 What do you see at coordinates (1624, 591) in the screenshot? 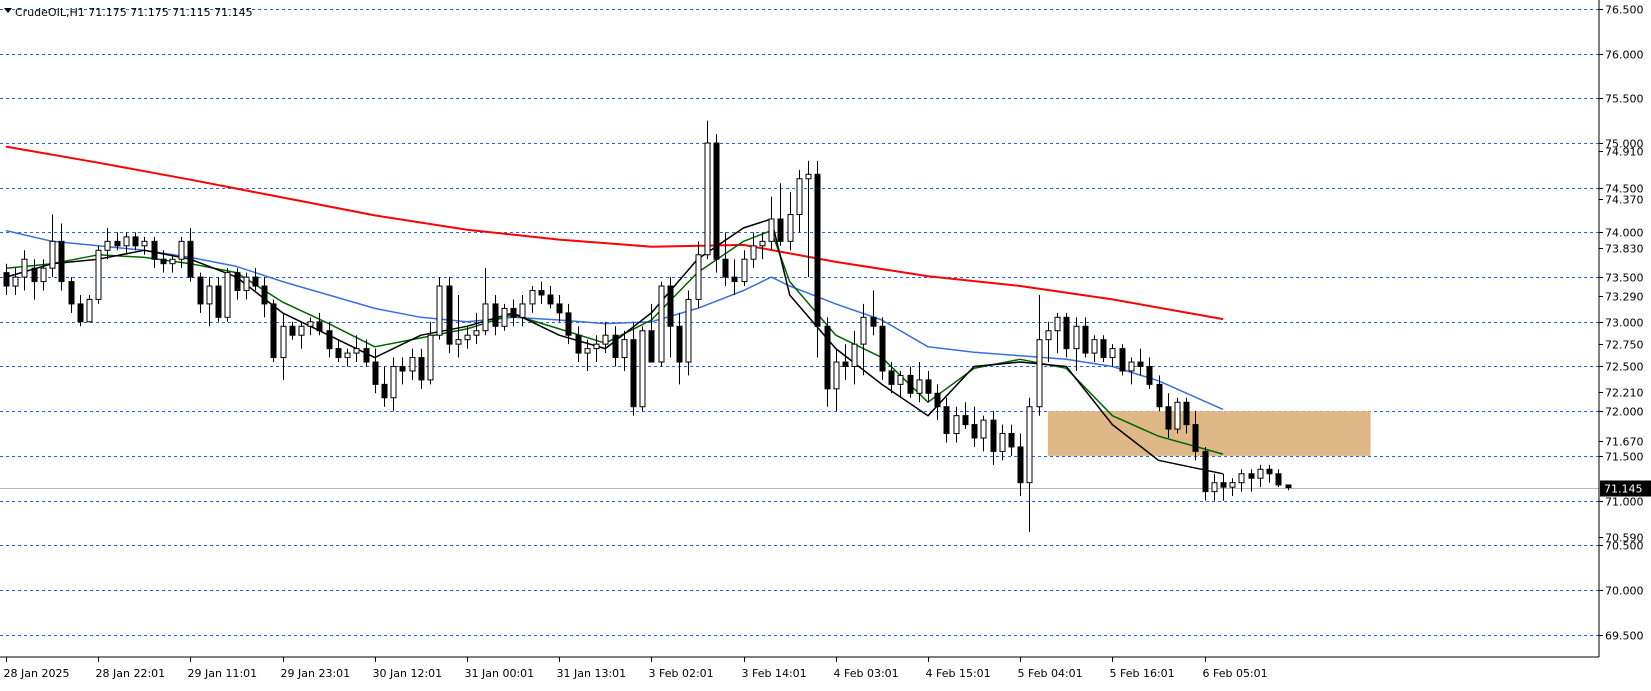
I see `y-tick-label: 70.000` at bounding box center [1624, 591].